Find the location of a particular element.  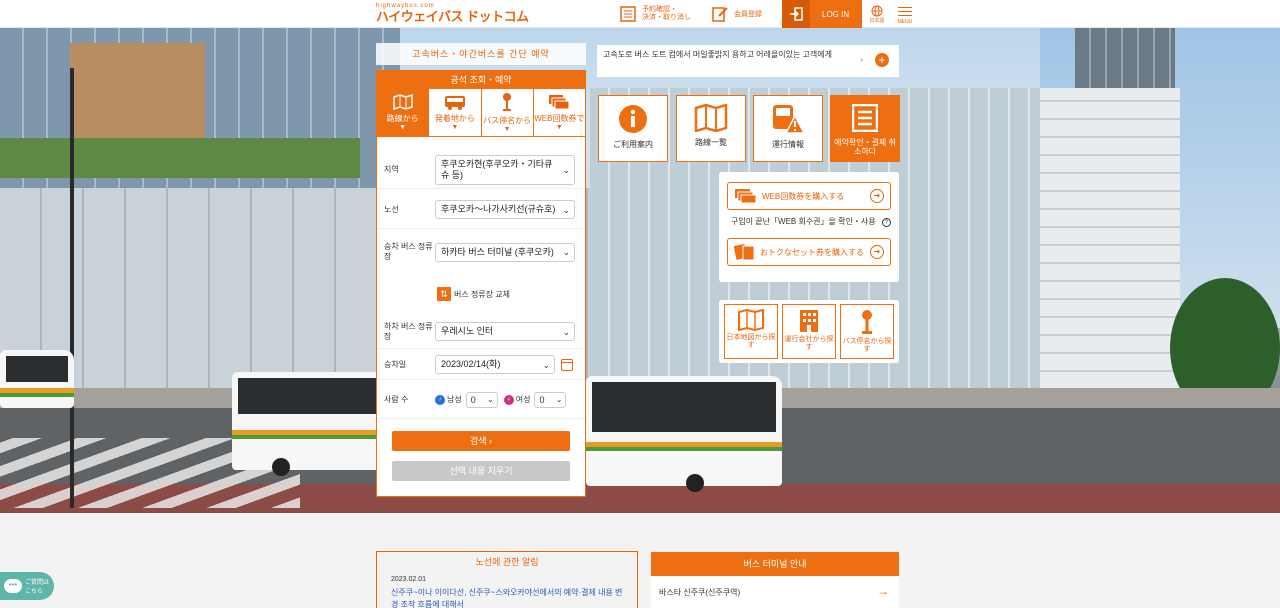

tab-by-web-ticket-label: WEB回数券で is located at coordinates (559, 118).